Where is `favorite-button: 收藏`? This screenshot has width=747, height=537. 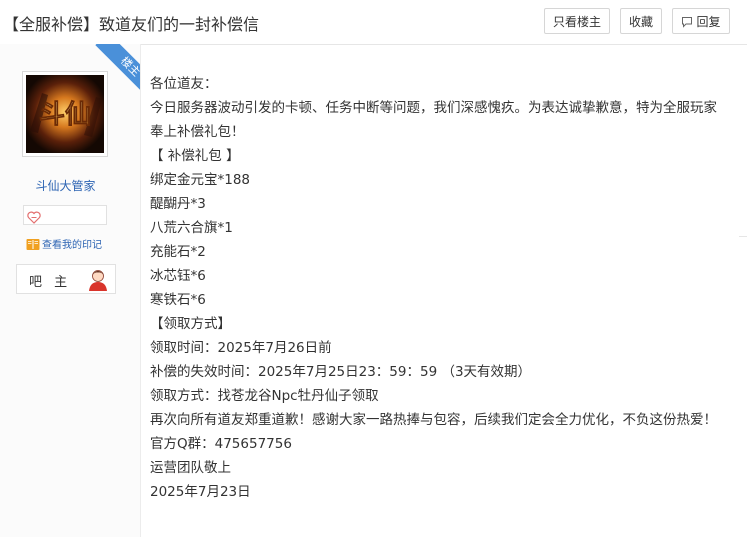
favorite-button: 收藏 is located at coordinates (641, 21).